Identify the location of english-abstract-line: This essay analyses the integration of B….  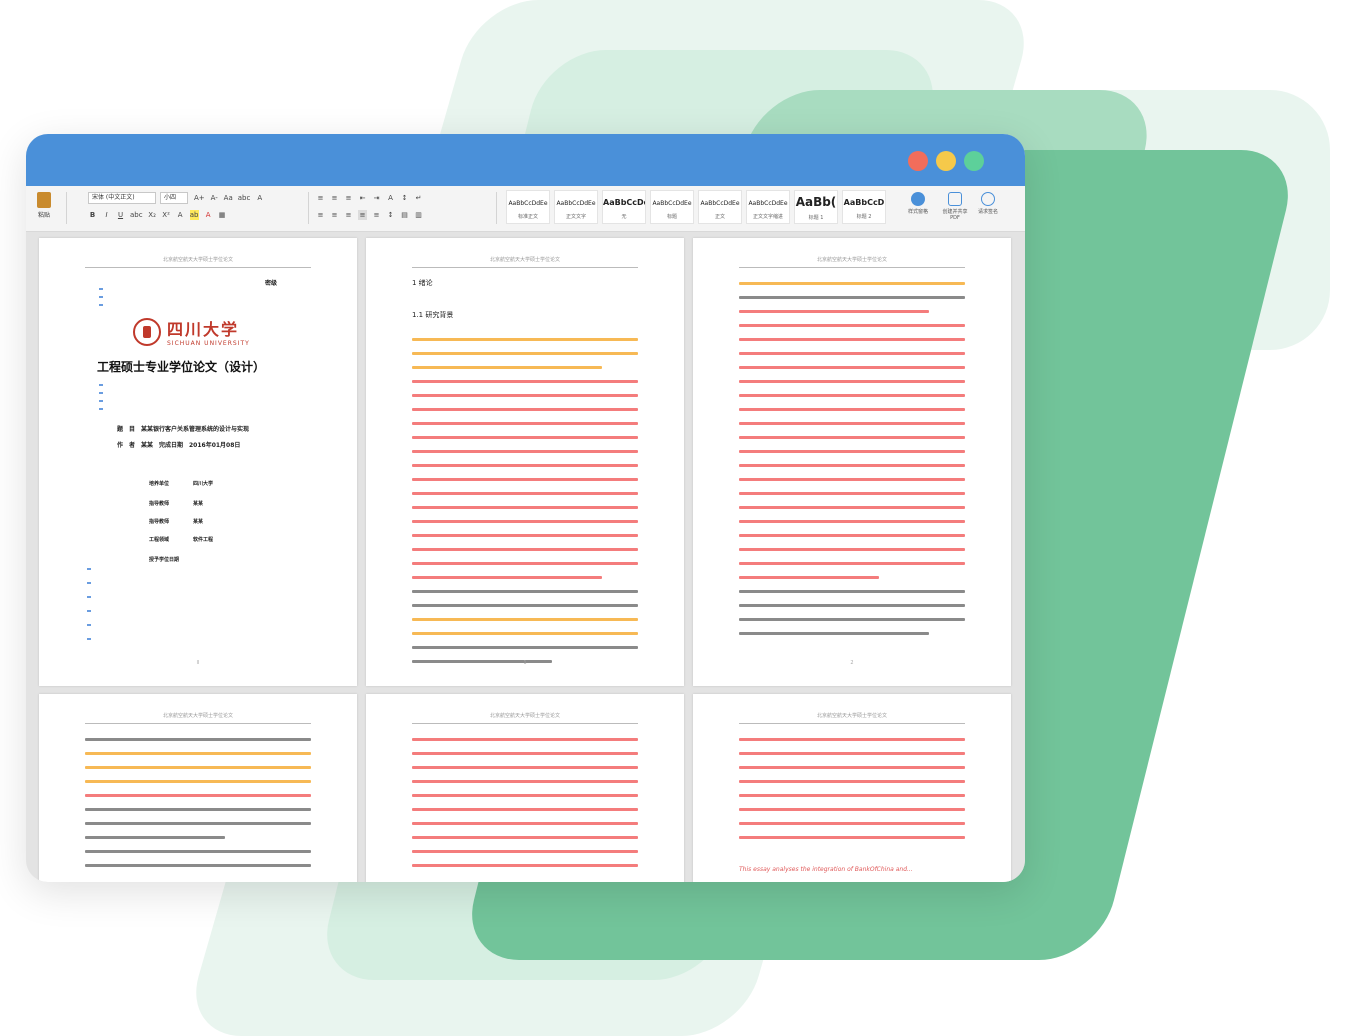
(826, 869).